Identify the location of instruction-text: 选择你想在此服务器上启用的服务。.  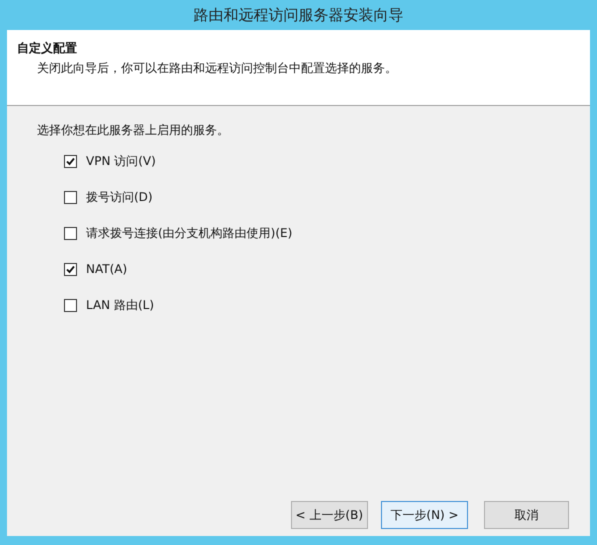
(133, 130).